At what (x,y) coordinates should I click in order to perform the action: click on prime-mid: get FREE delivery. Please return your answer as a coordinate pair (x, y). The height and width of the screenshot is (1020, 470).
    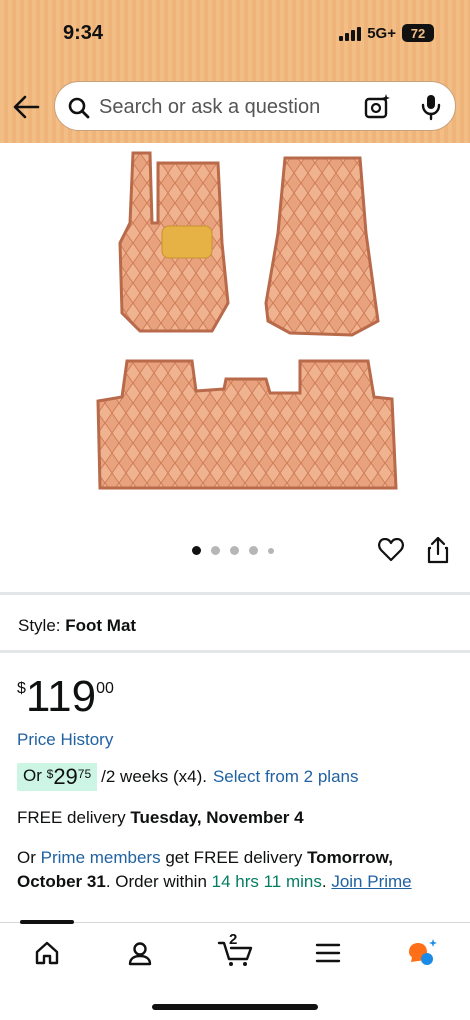
    Looking at the image, I should click on (234, 857).